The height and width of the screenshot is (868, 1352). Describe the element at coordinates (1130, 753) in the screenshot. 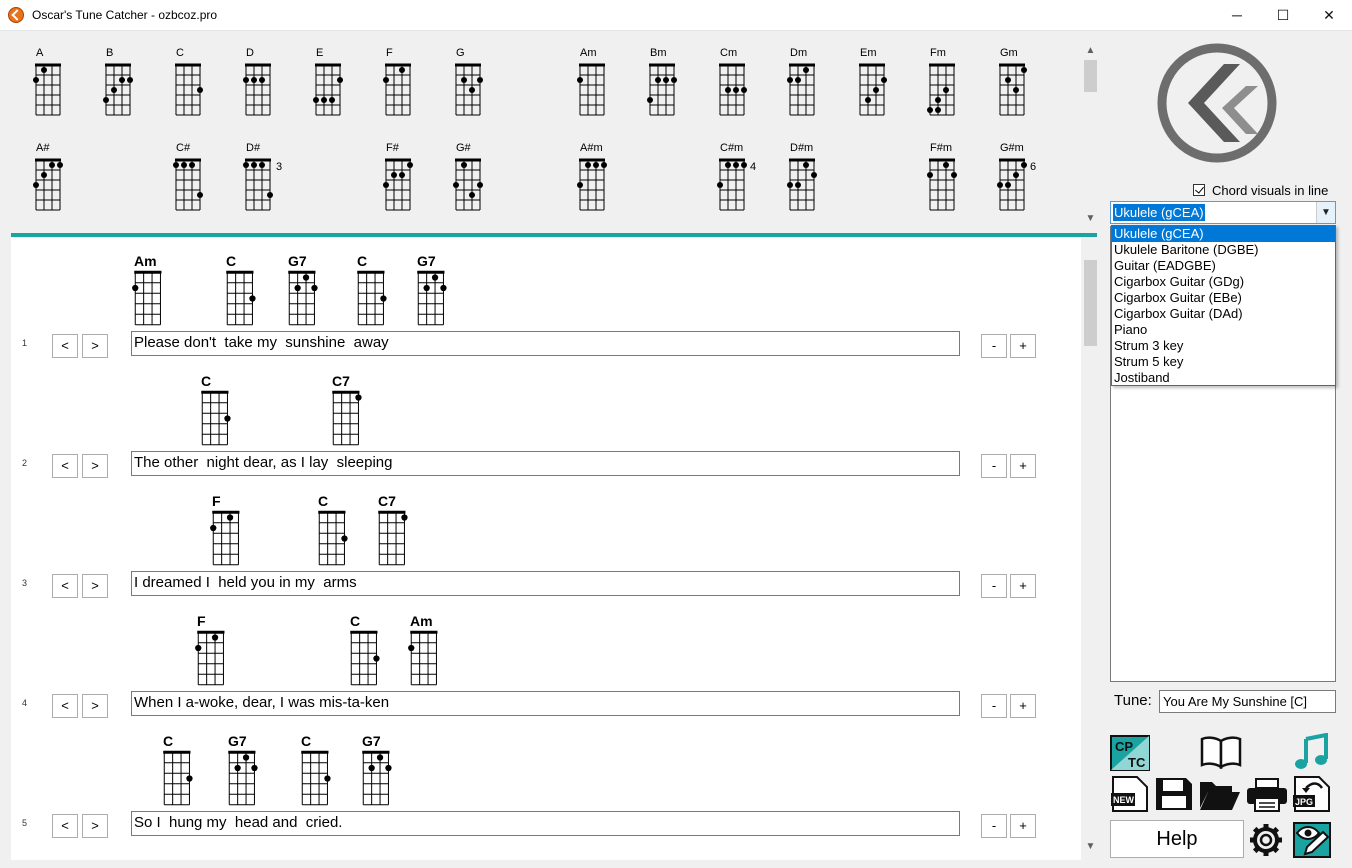

I see `cptc-icon: CP TC` at that location.